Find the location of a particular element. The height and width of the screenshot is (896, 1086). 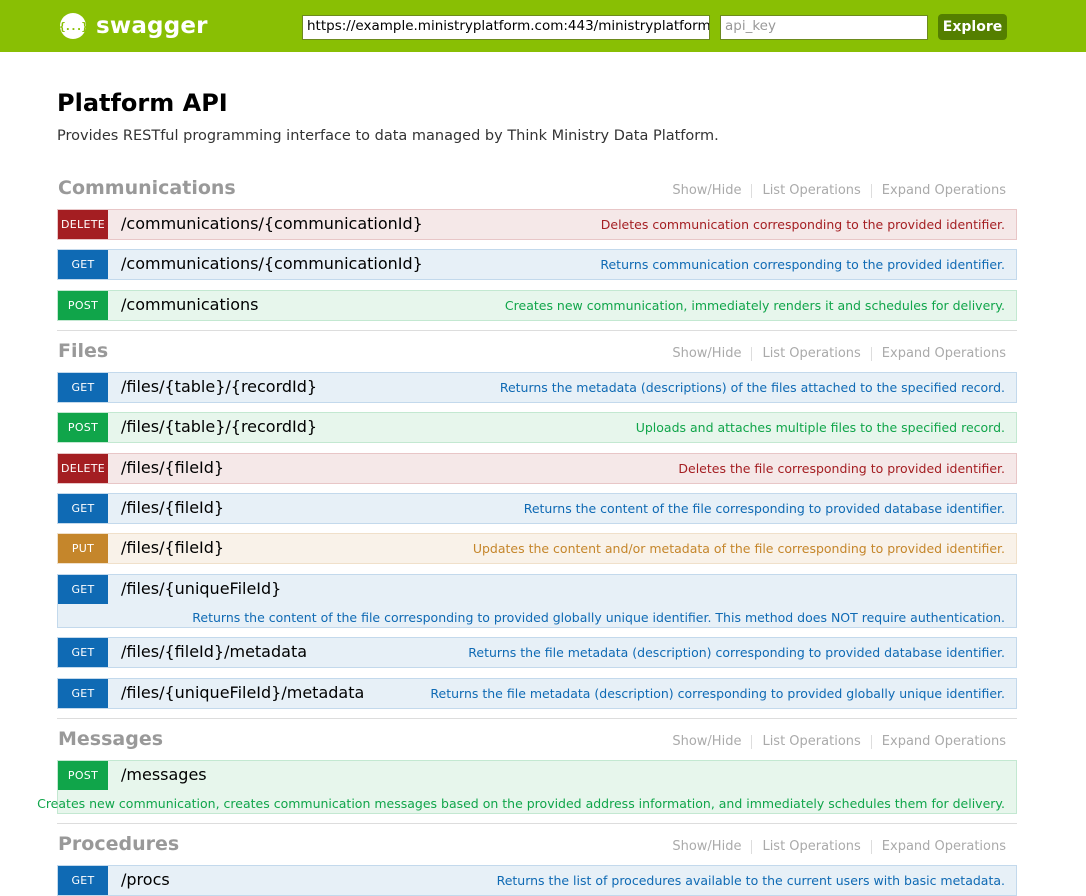

operation-path: /procs is located at coordinates (145, 879).